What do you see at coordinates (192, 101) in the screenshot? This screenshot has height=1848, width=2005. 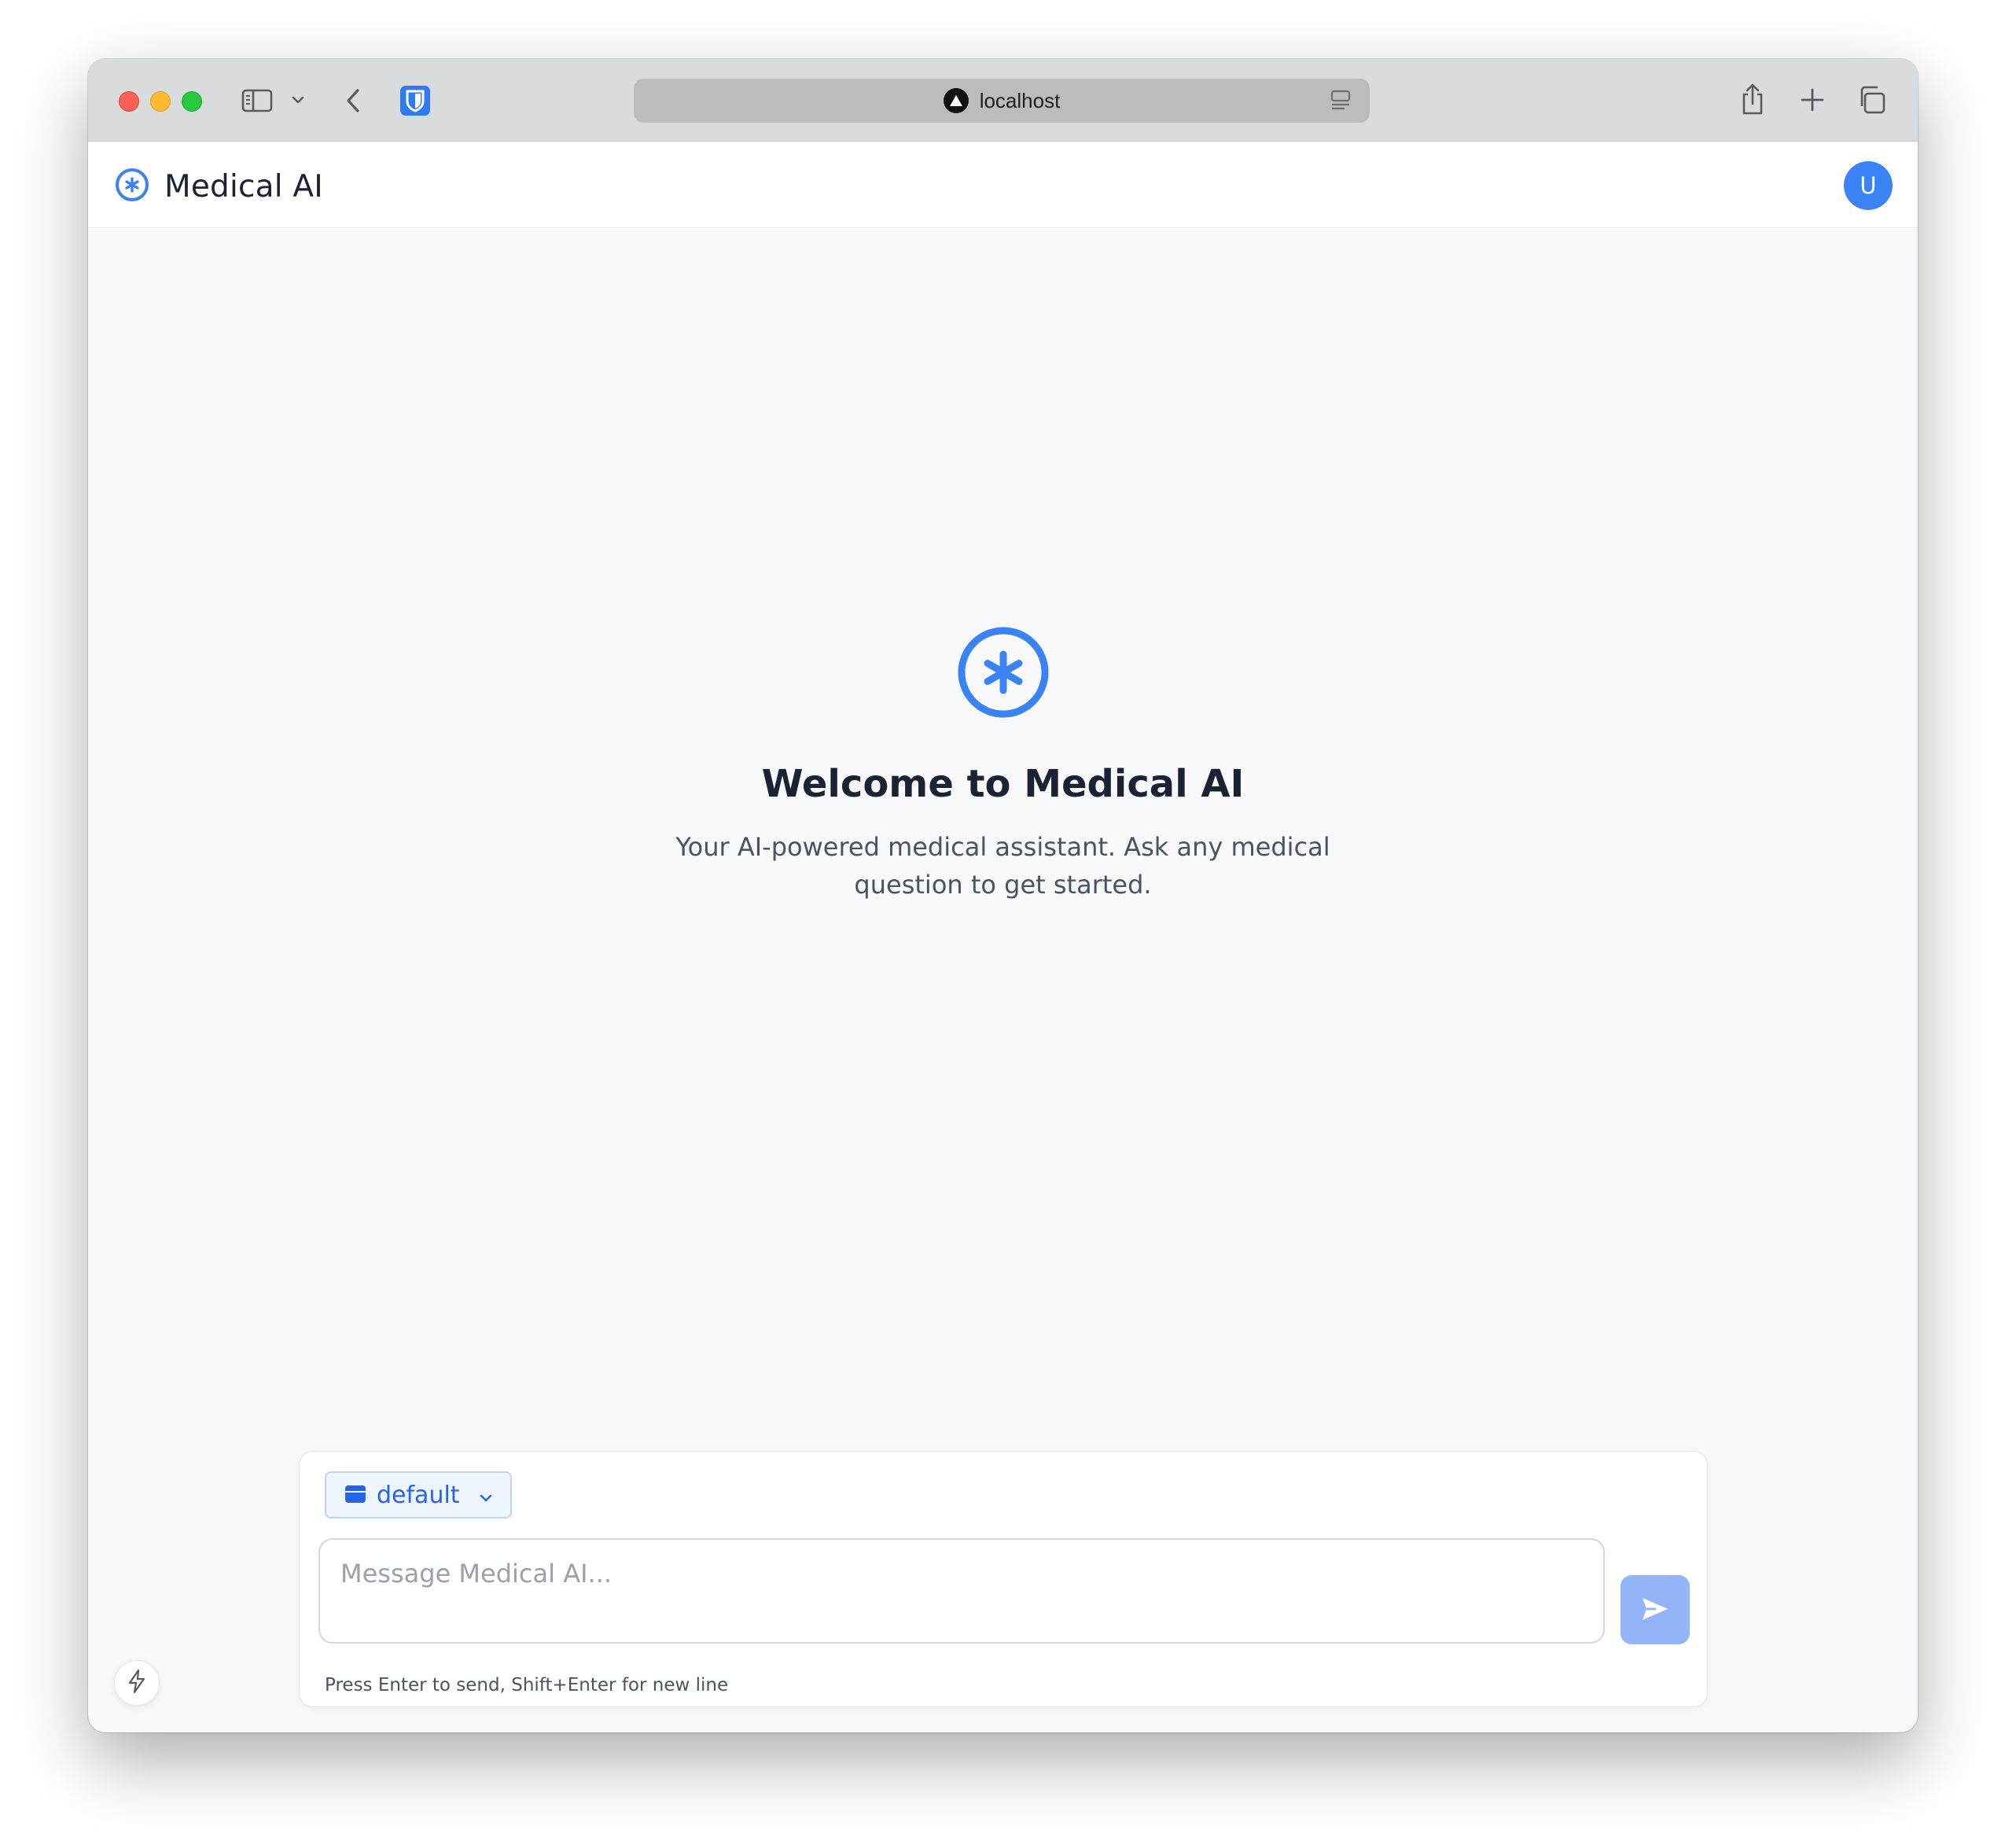 I see `zoom-window-button` at bounding box center [192, 101].